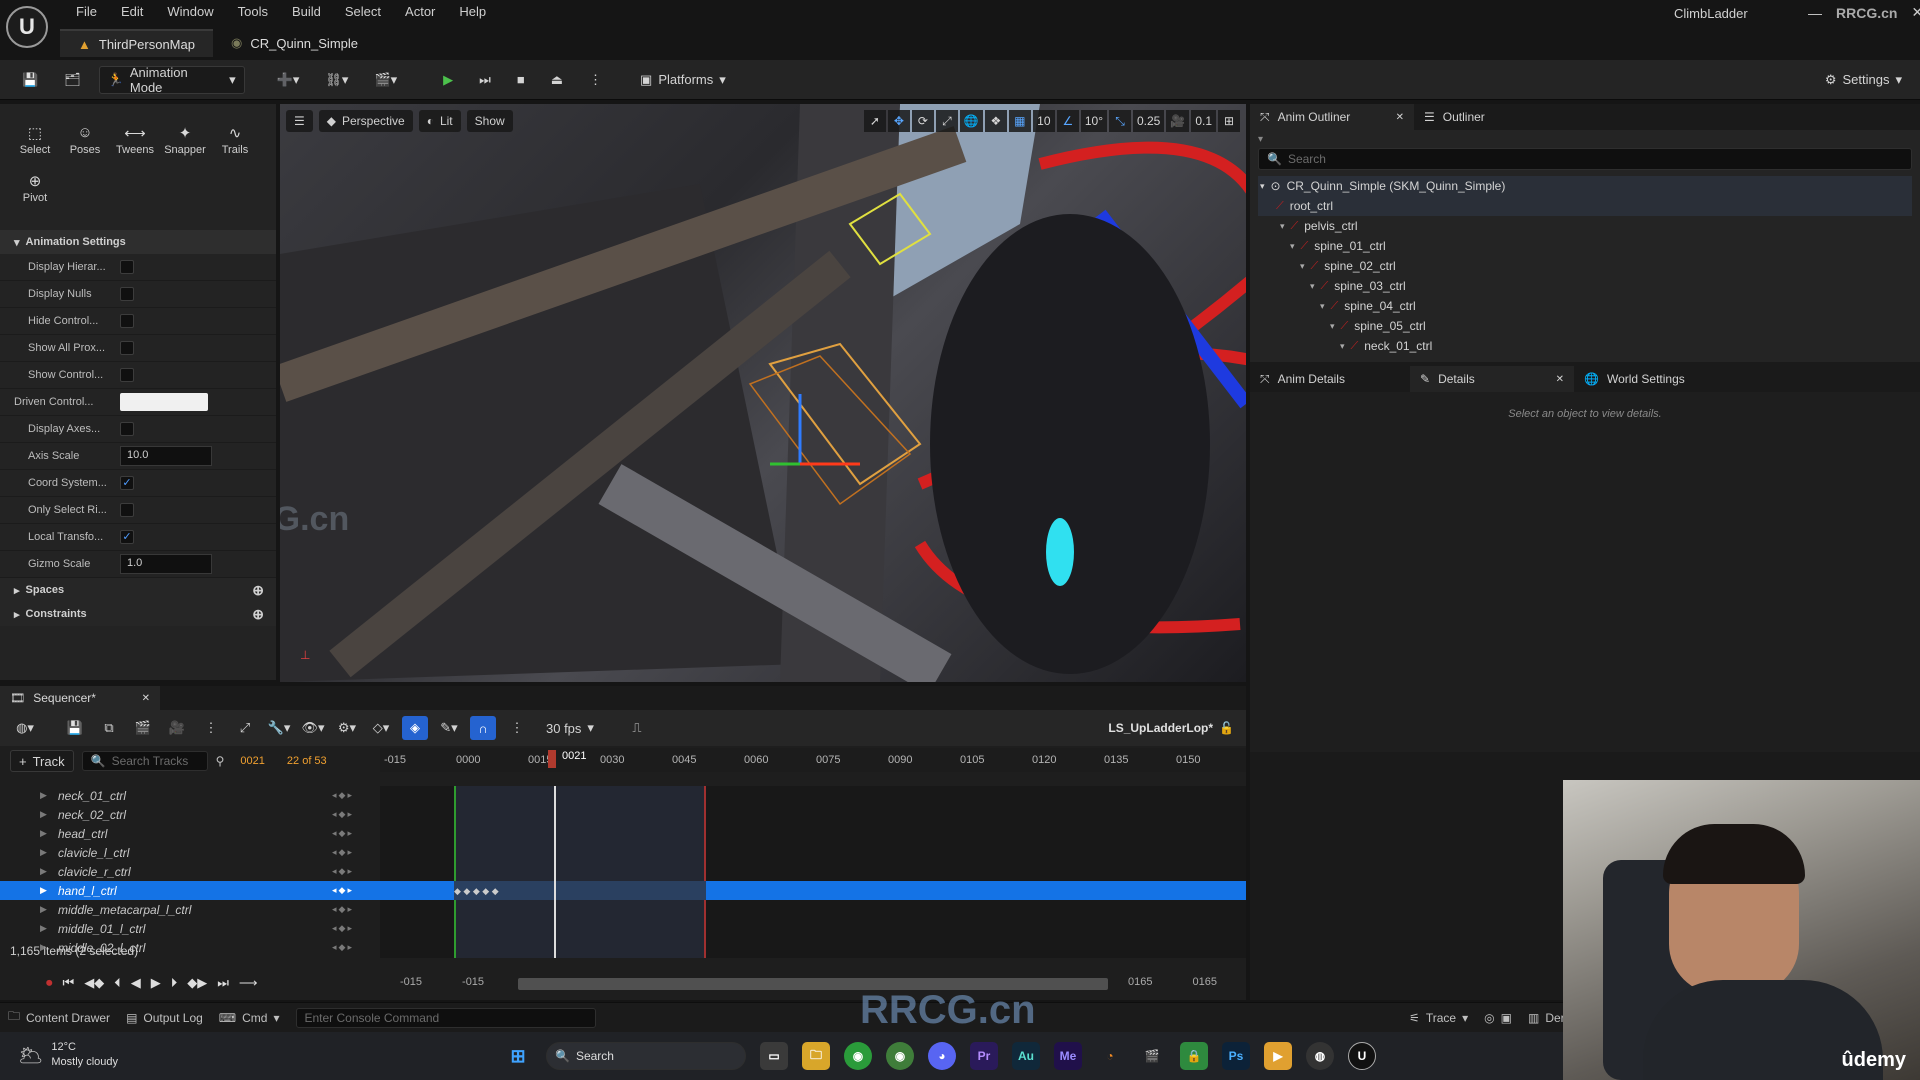 The image size is (1920, 1080). Describe the element at coordinates (86, 12) in the screenshot. I see `menu-file: File` at that location.